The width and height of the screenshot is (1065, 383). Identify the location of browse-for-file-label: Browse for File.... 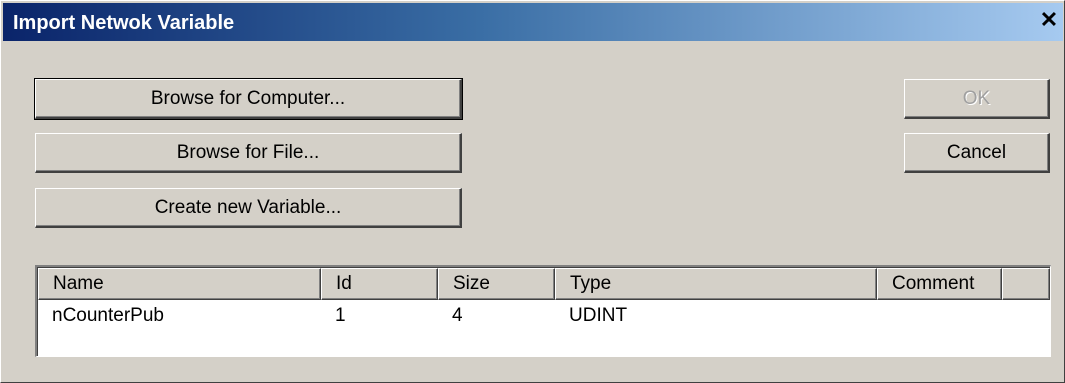
(248, 152).